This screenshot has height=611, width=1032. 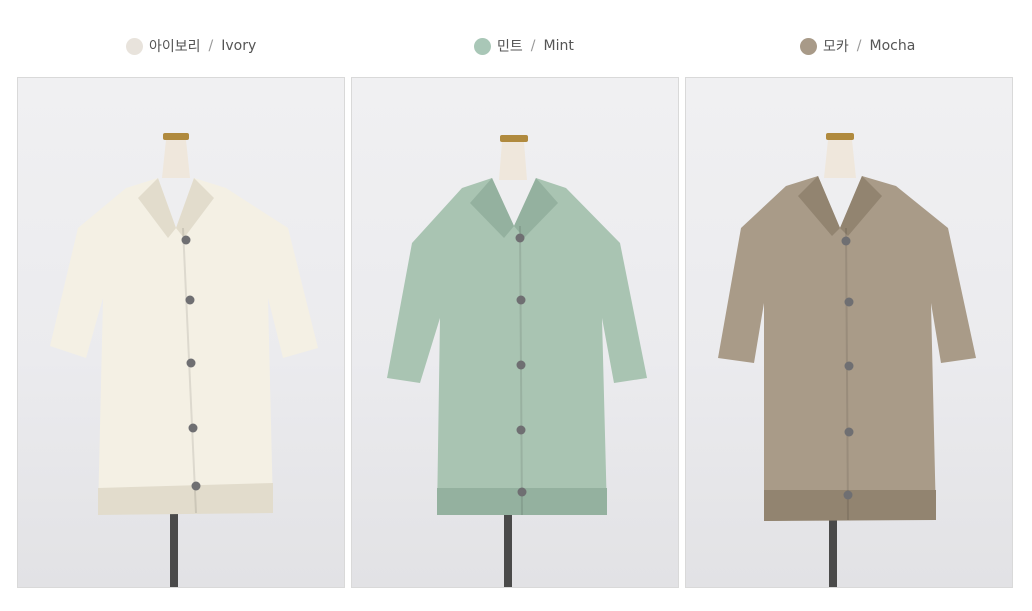 What do you see at coordinates (808, 46) in the screenshot?
I see `mocha-swatch-dot` at bounding box center [808, 46].